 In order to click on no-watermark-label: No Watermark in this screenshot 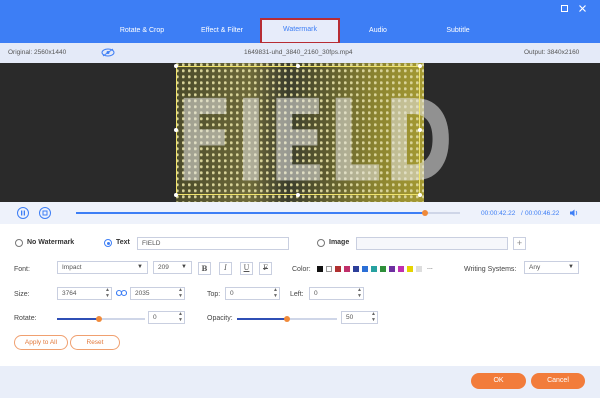, I will do `click(51, 242)`.